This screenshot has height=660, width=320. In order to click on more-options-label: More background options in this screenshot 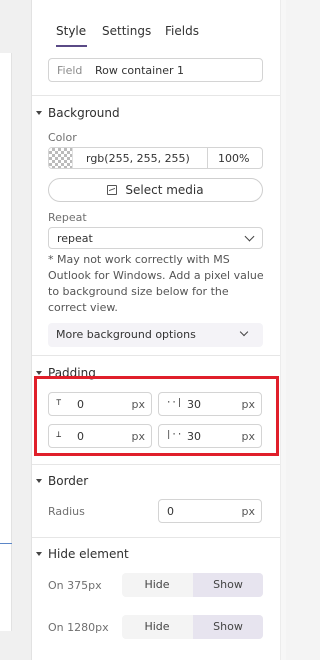, I will do `click(126, 334)`.